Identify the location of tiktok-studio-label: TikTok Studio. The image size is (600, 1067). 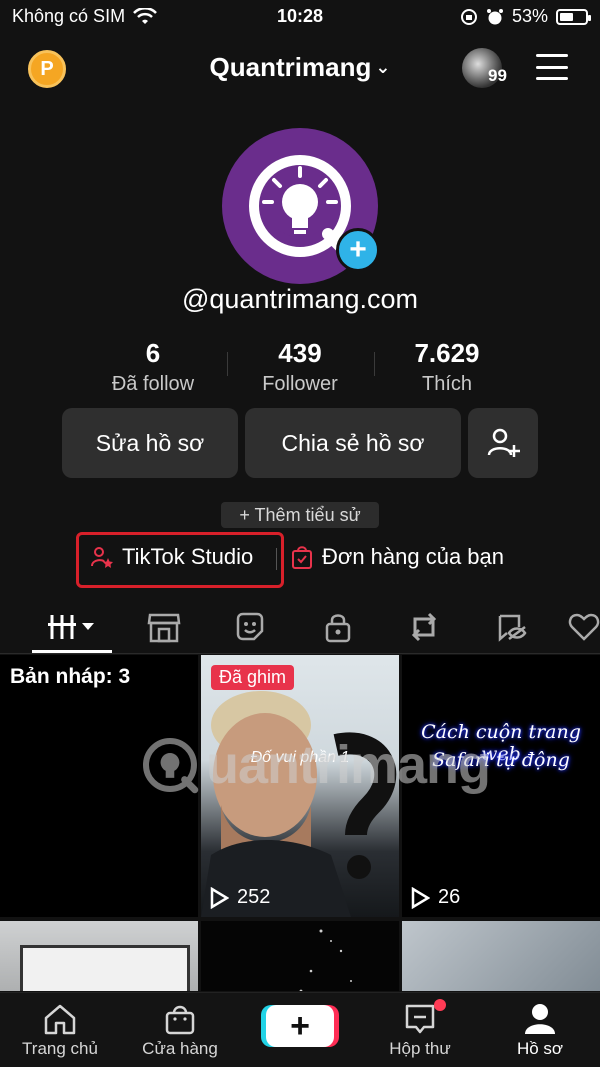
(188, 556).